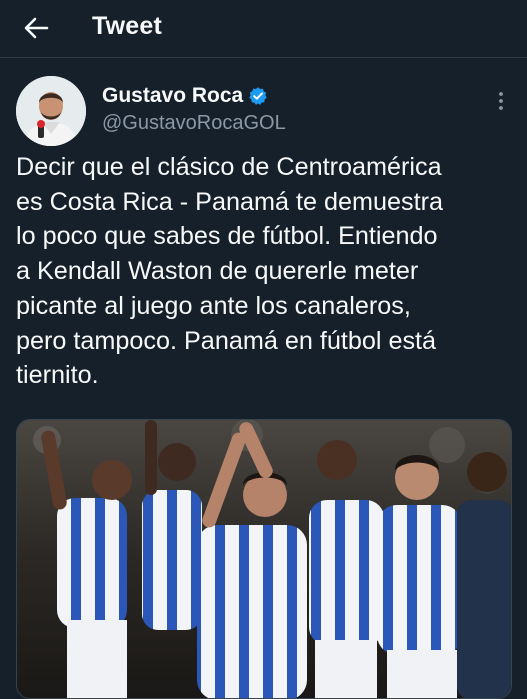 The height and width of the screenshot is (699, 527). I want to click on verified-badge-icon, so click(258, 96).